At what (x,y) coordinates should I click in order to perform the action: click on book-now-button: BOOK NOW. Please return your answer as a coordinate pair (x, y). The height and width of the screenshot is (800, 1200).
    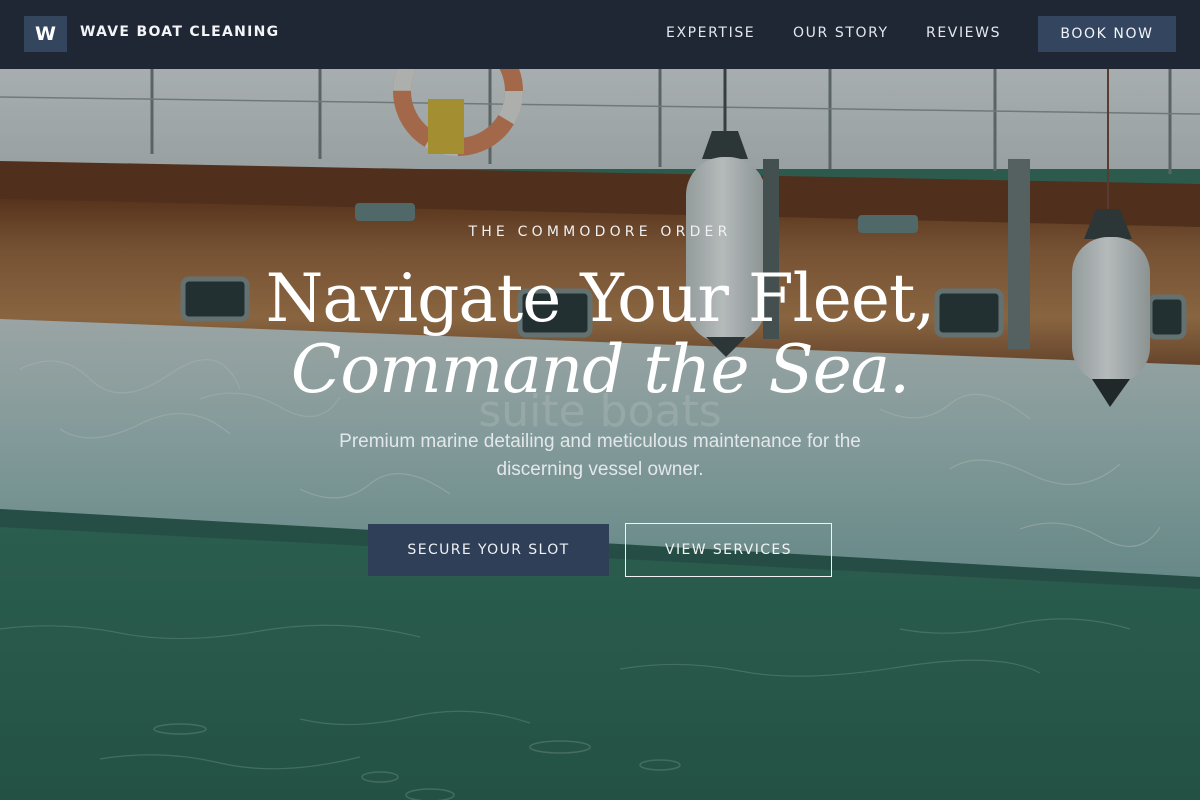
    Looking at the image, I should click on (1107, 34).